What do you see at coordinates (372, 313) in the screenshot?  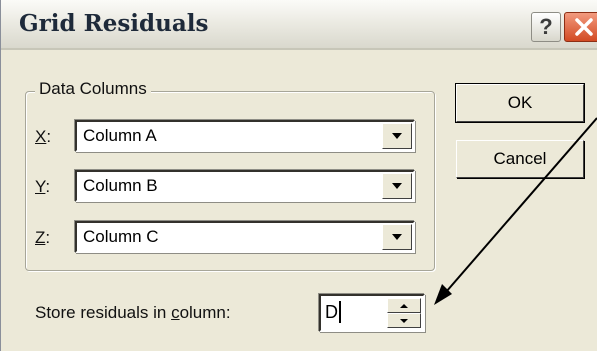 I see `residual-column-spinner: D` at bounding box center [372, 313].